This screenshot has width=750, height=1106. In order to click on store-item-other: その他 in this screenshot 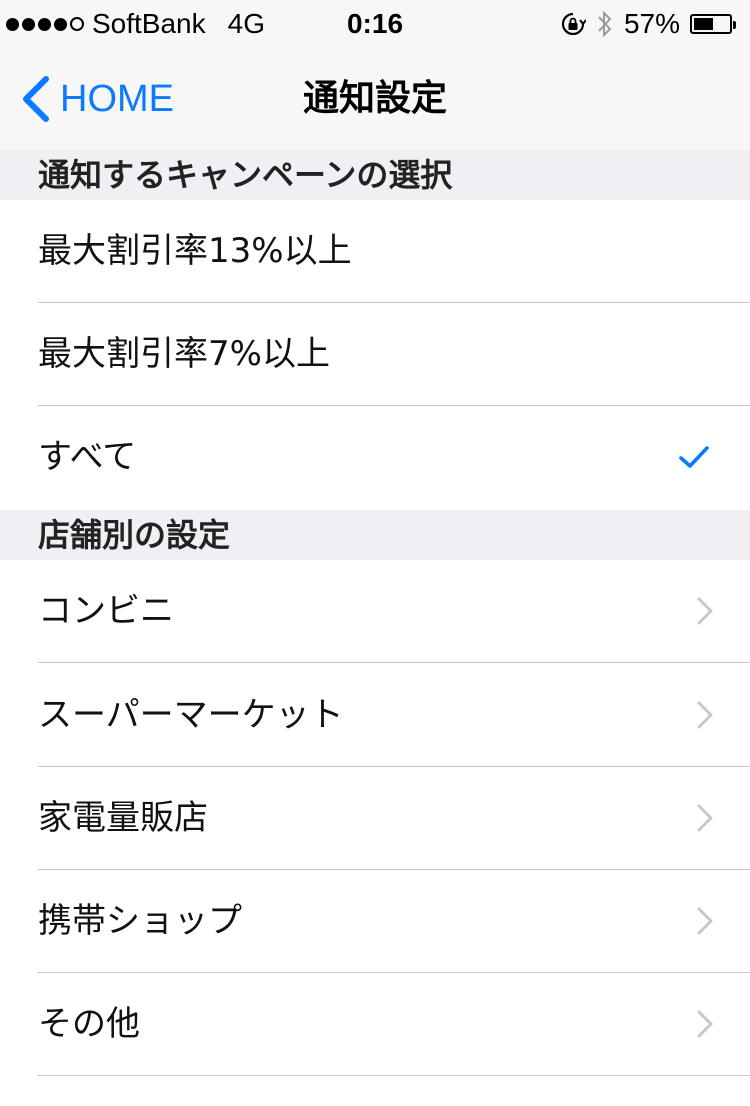, I will do `click(375, 1024)`.